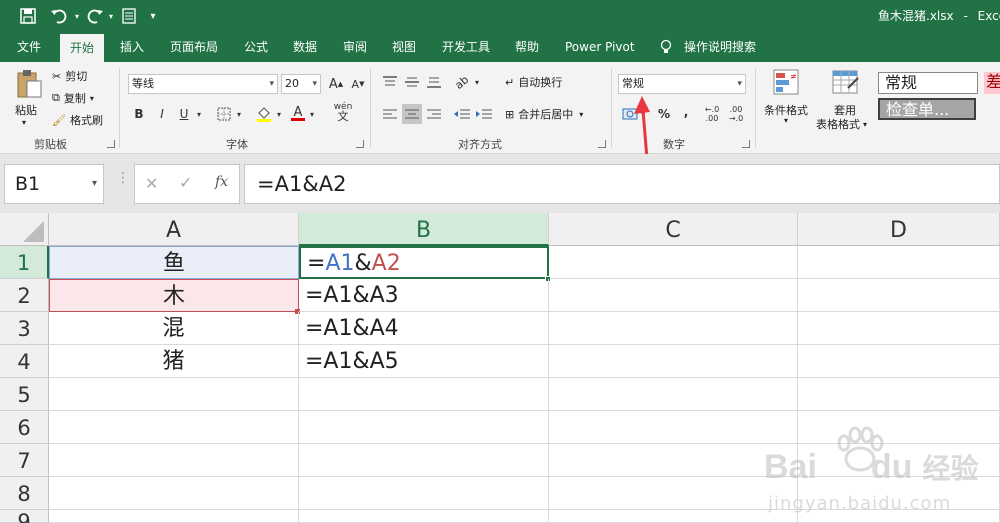 This screenshot has width=1000, height=523. What do you see at coordinates (673, 394) in the screenshot?
I see `cell-c5` at bounding box center [673, 394].